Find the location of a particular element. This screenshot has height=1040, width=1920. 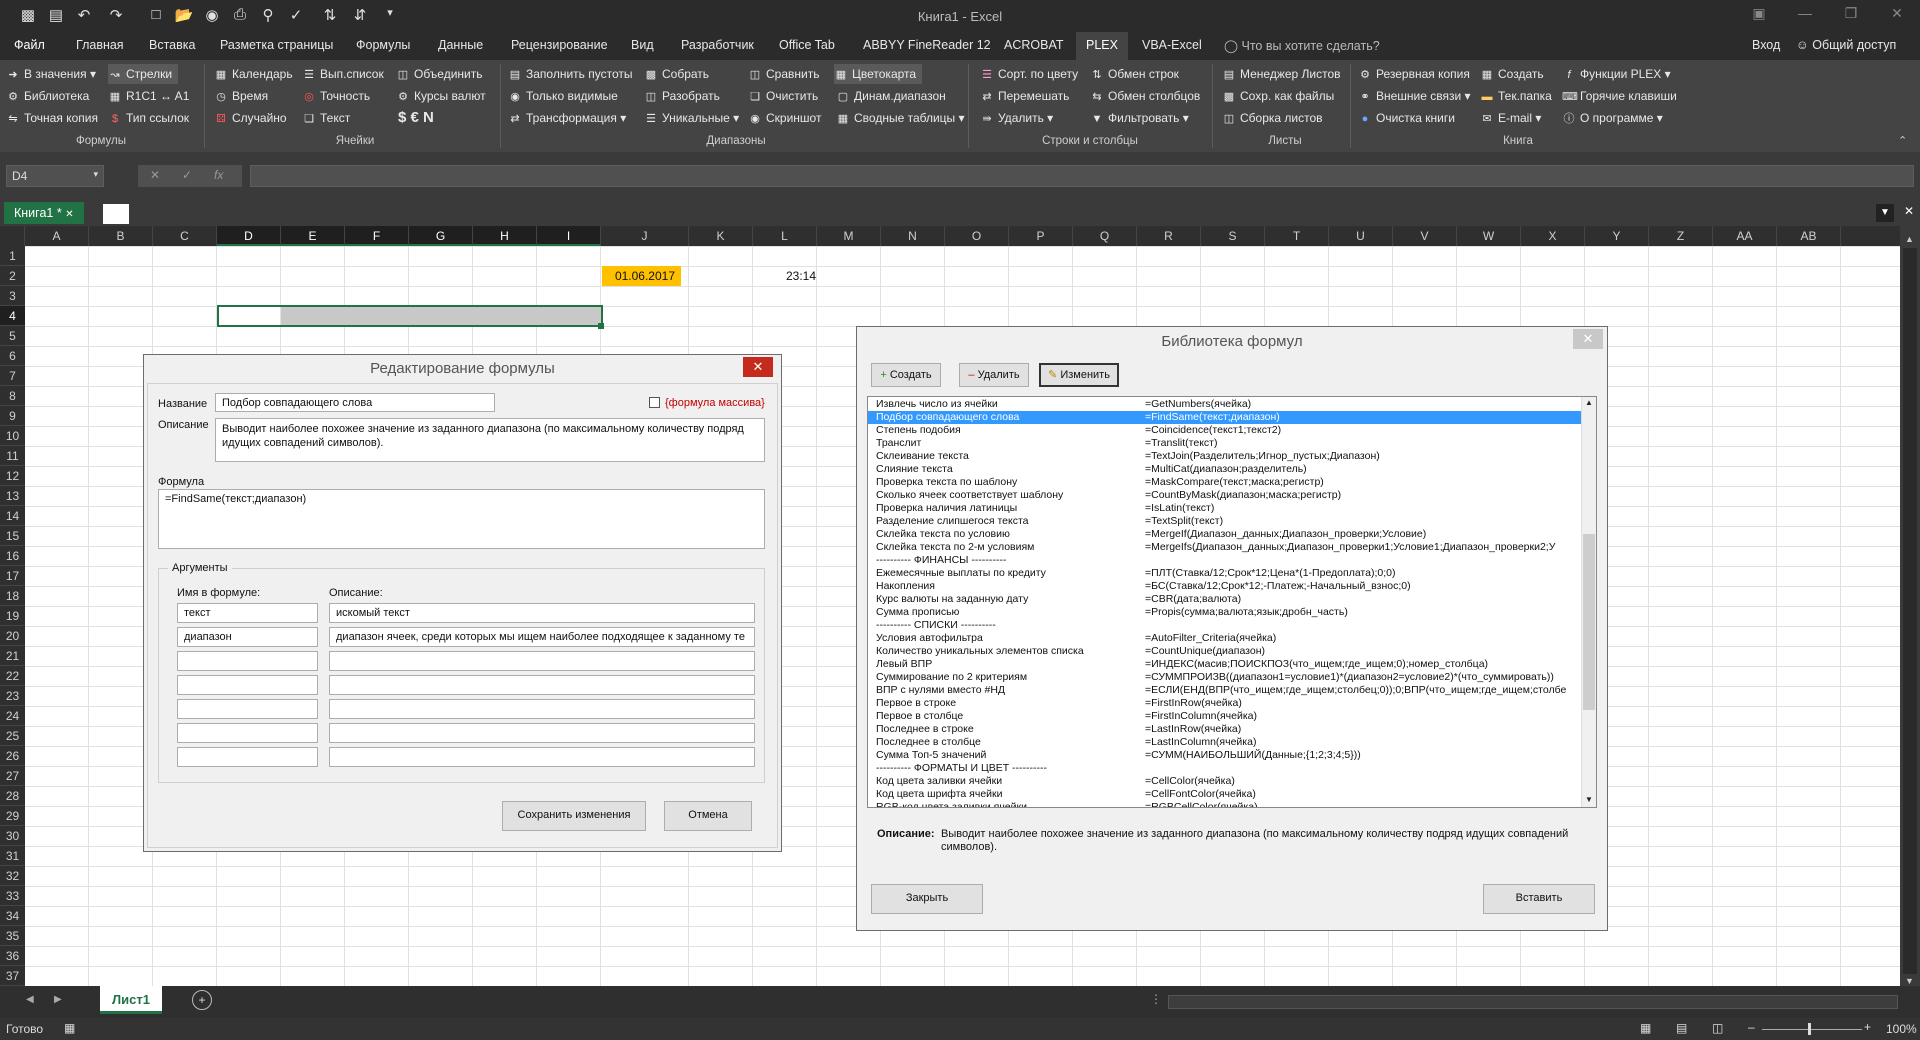

tab-formulas: Формулы is located at coordinates (383, 45).